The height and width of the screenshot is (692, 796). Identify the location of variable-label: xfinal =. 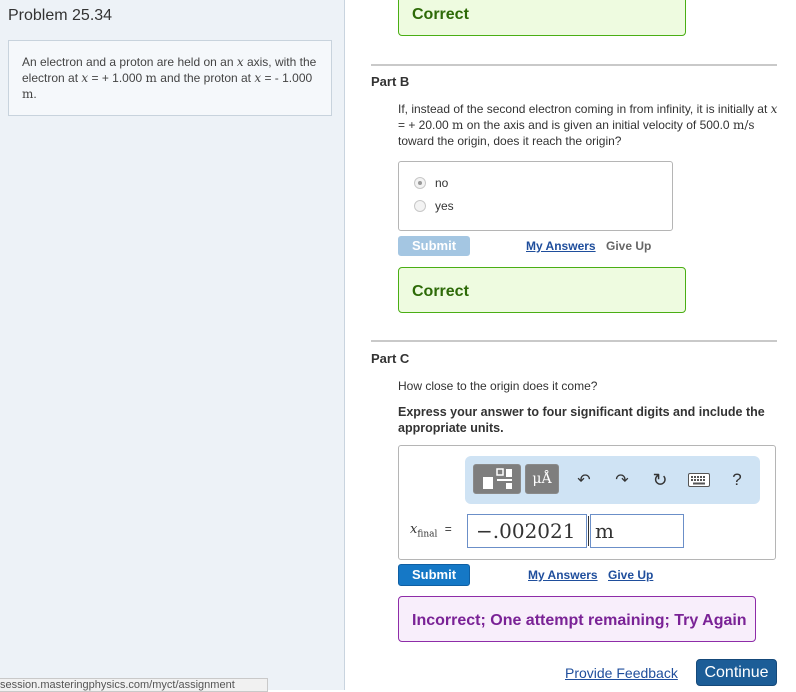
(431, 531).